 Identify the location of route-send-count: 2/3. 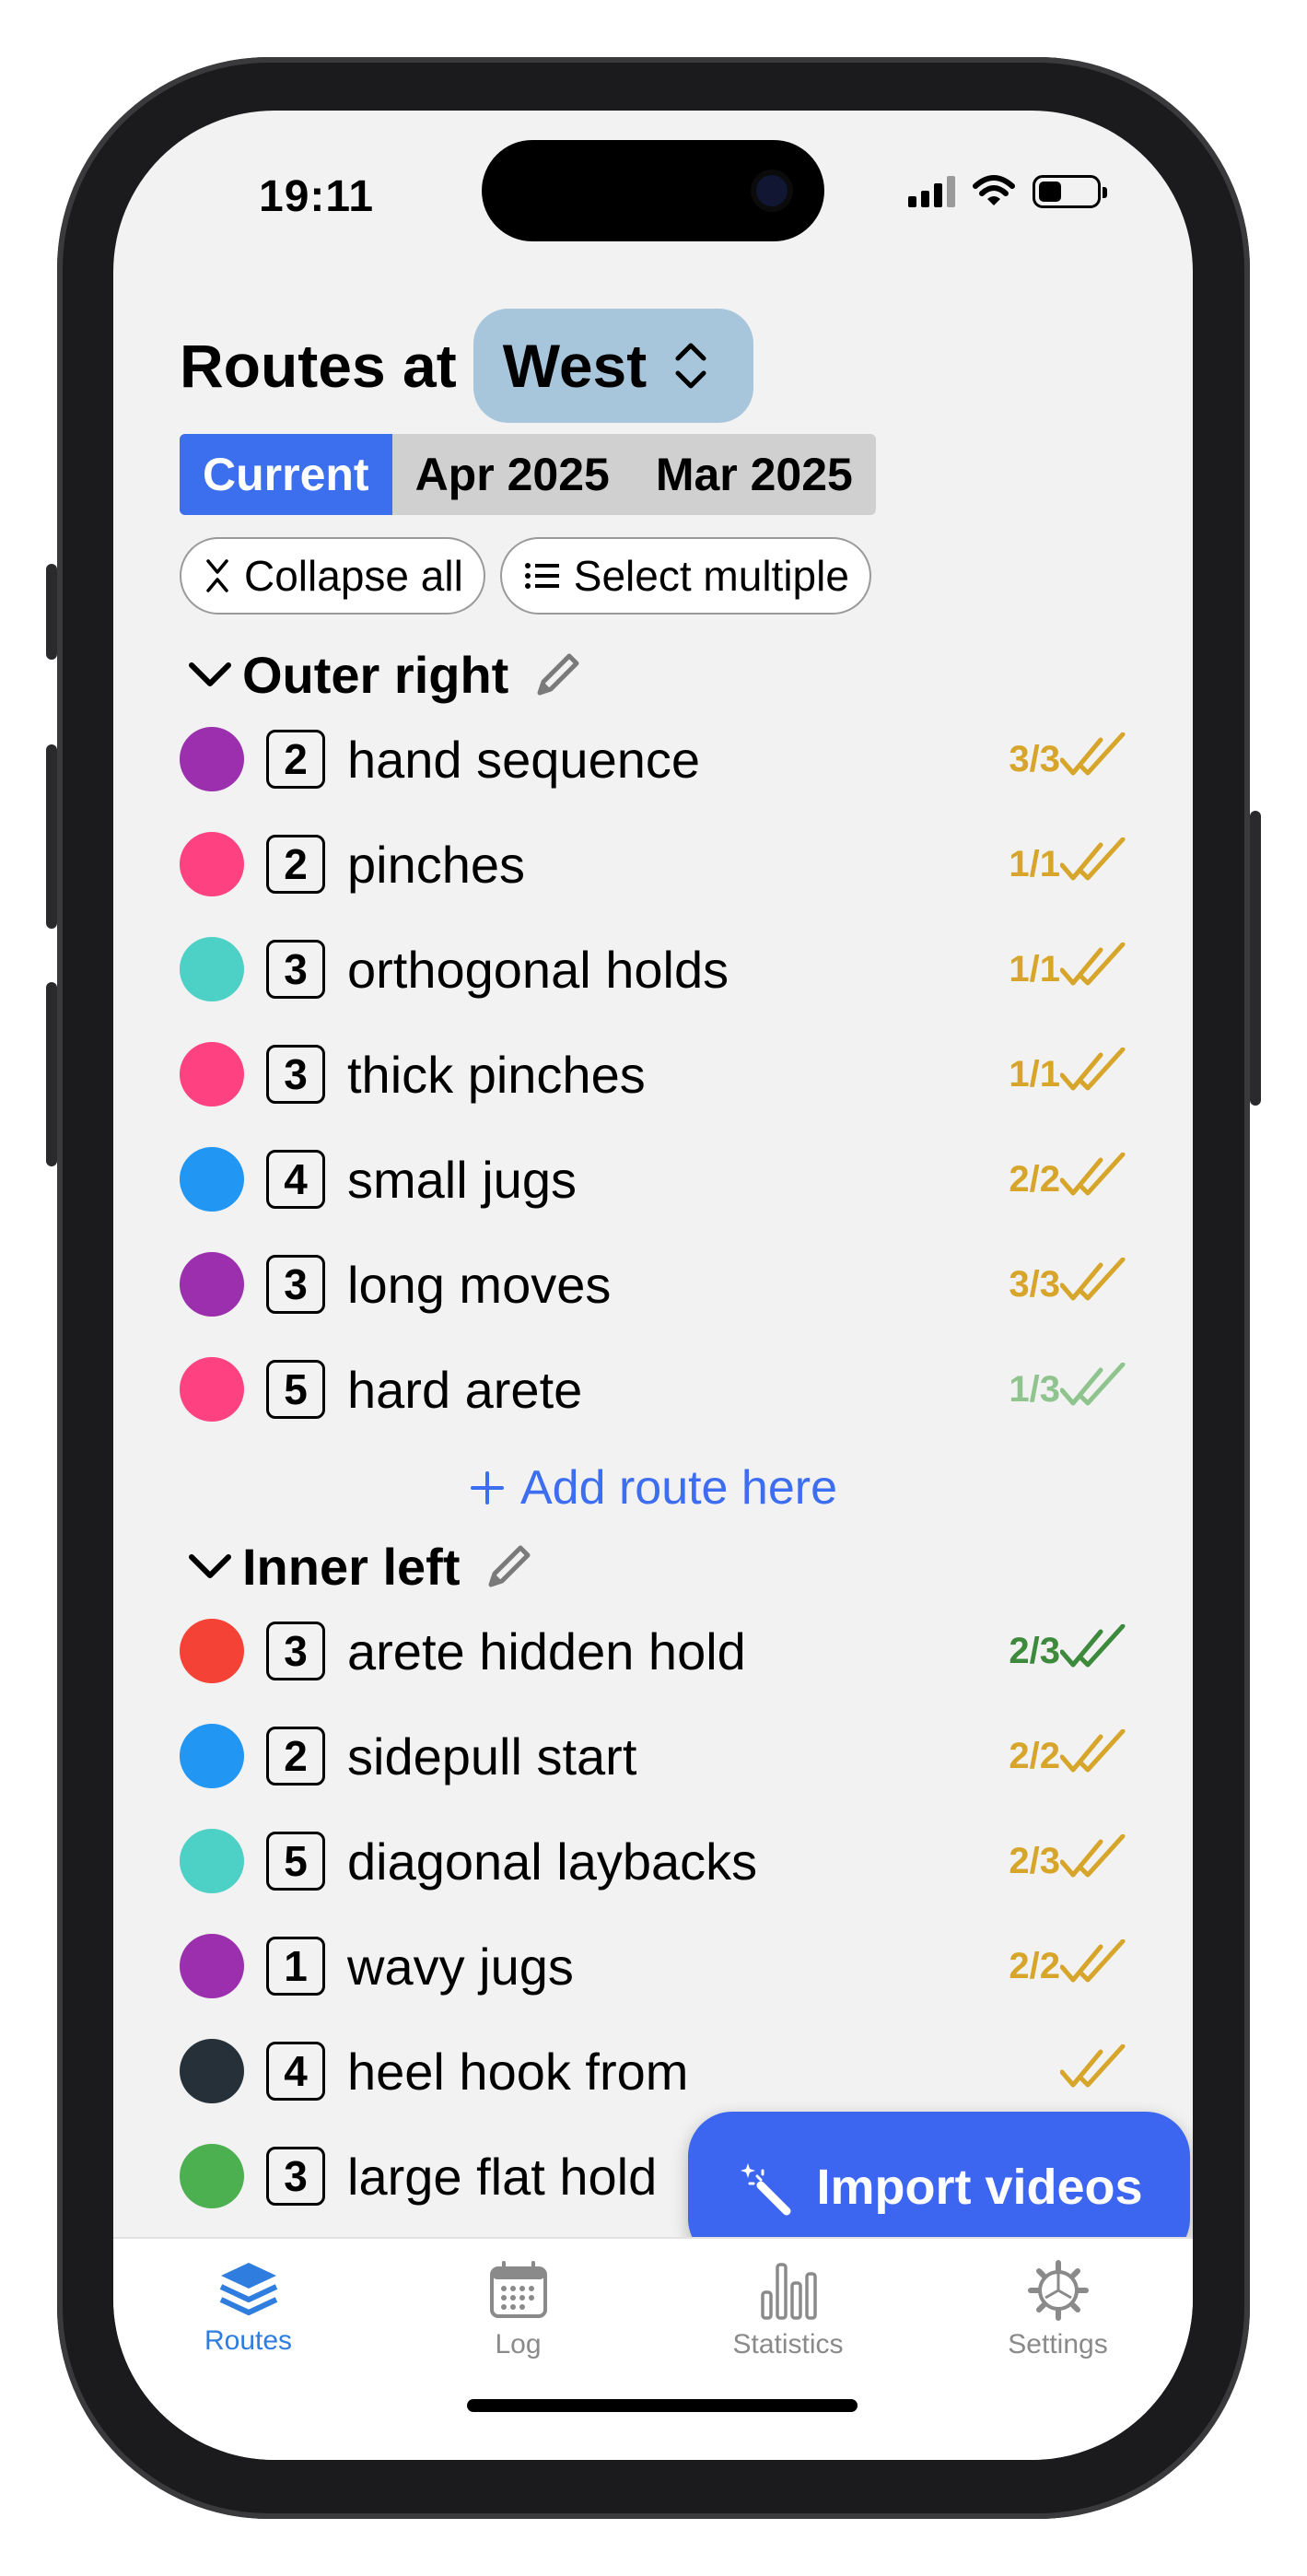
(1034, 1650).